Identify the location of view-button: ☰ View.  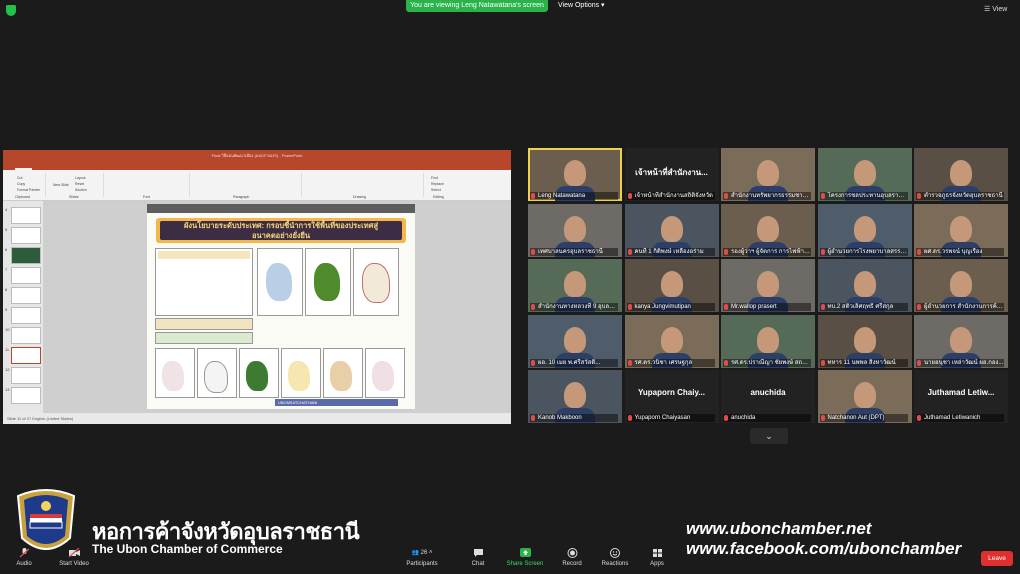
(1000, 10).